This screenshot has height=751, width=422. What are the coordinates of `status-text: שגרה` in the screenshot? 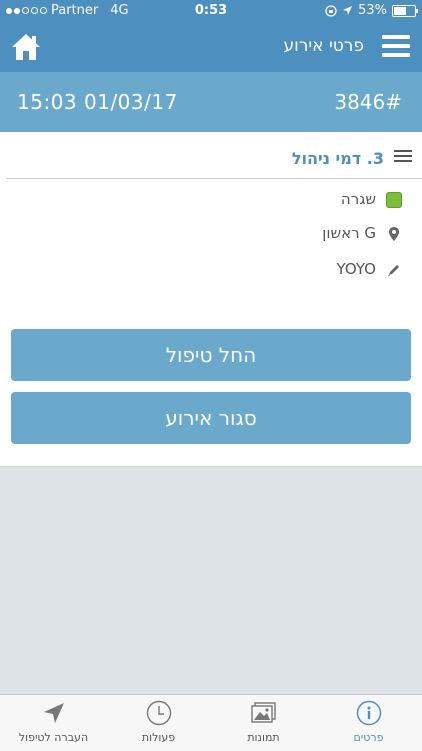 It's located at (358, 199).